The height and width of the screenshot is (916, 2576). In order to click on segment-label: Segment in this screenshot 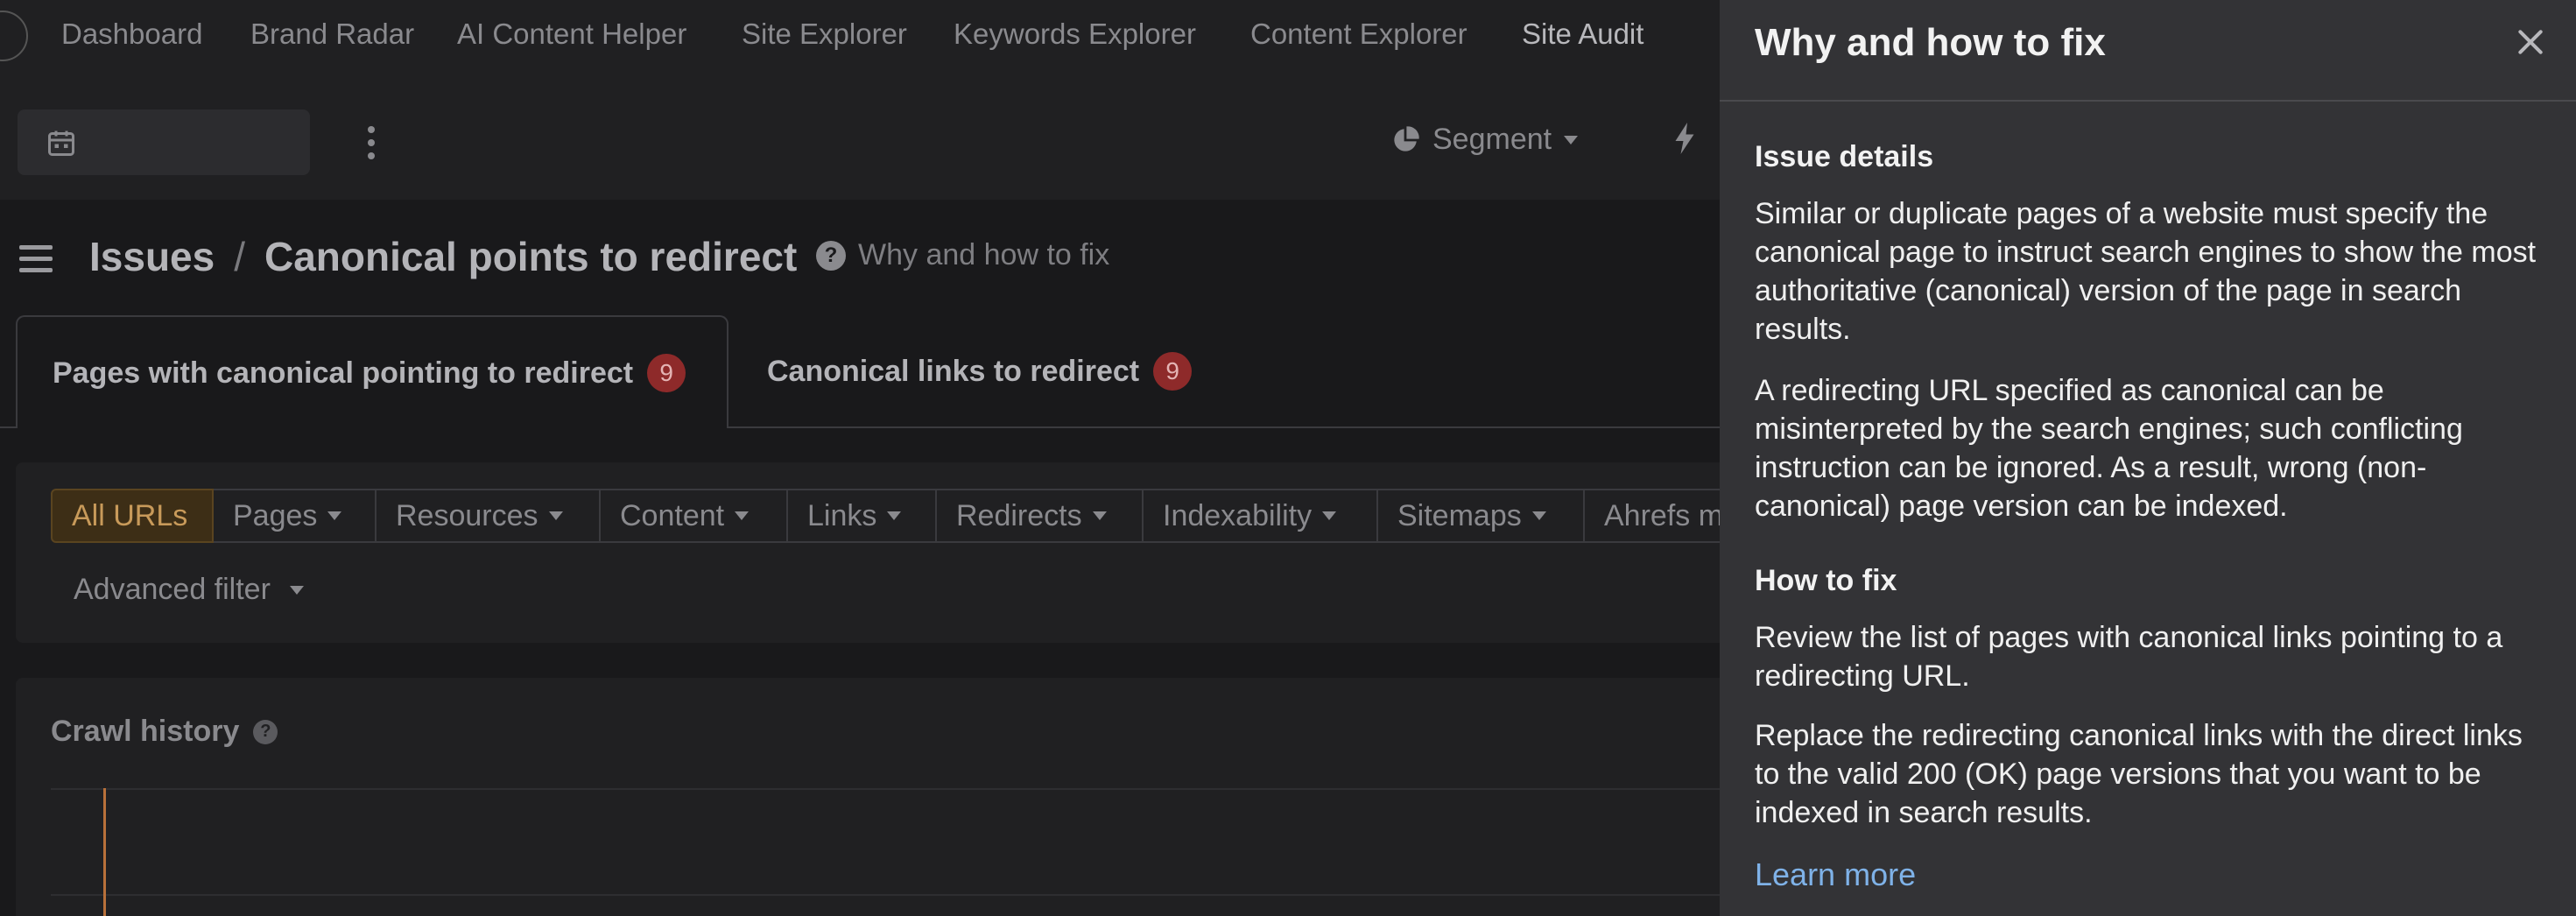, I will do `click(1492, 139)`.